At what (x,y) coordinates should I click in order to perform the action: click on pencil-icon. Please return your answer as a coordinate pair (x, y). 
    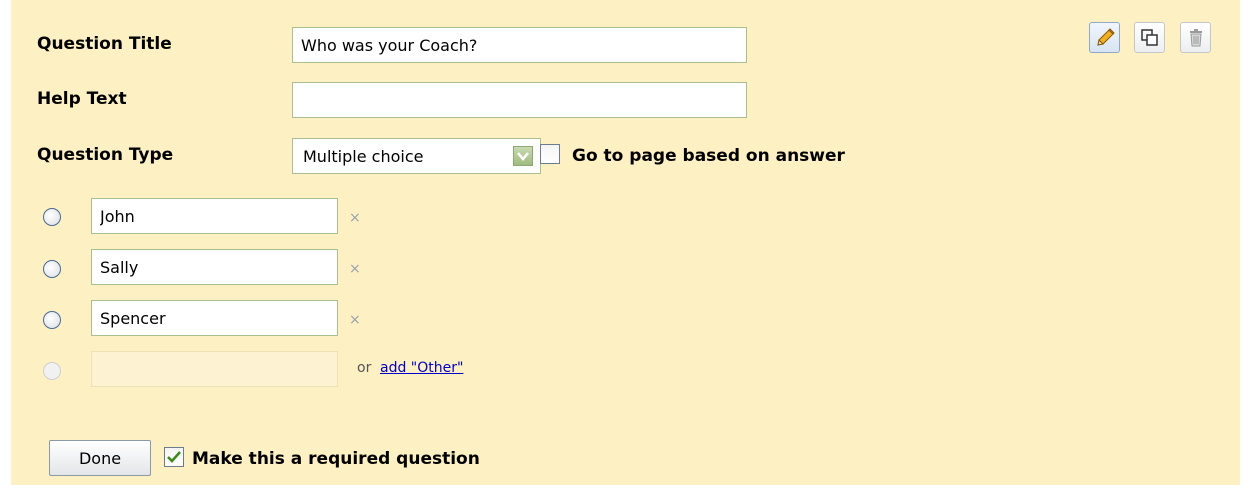
    Looking at the image, I should click on (1106, 37).